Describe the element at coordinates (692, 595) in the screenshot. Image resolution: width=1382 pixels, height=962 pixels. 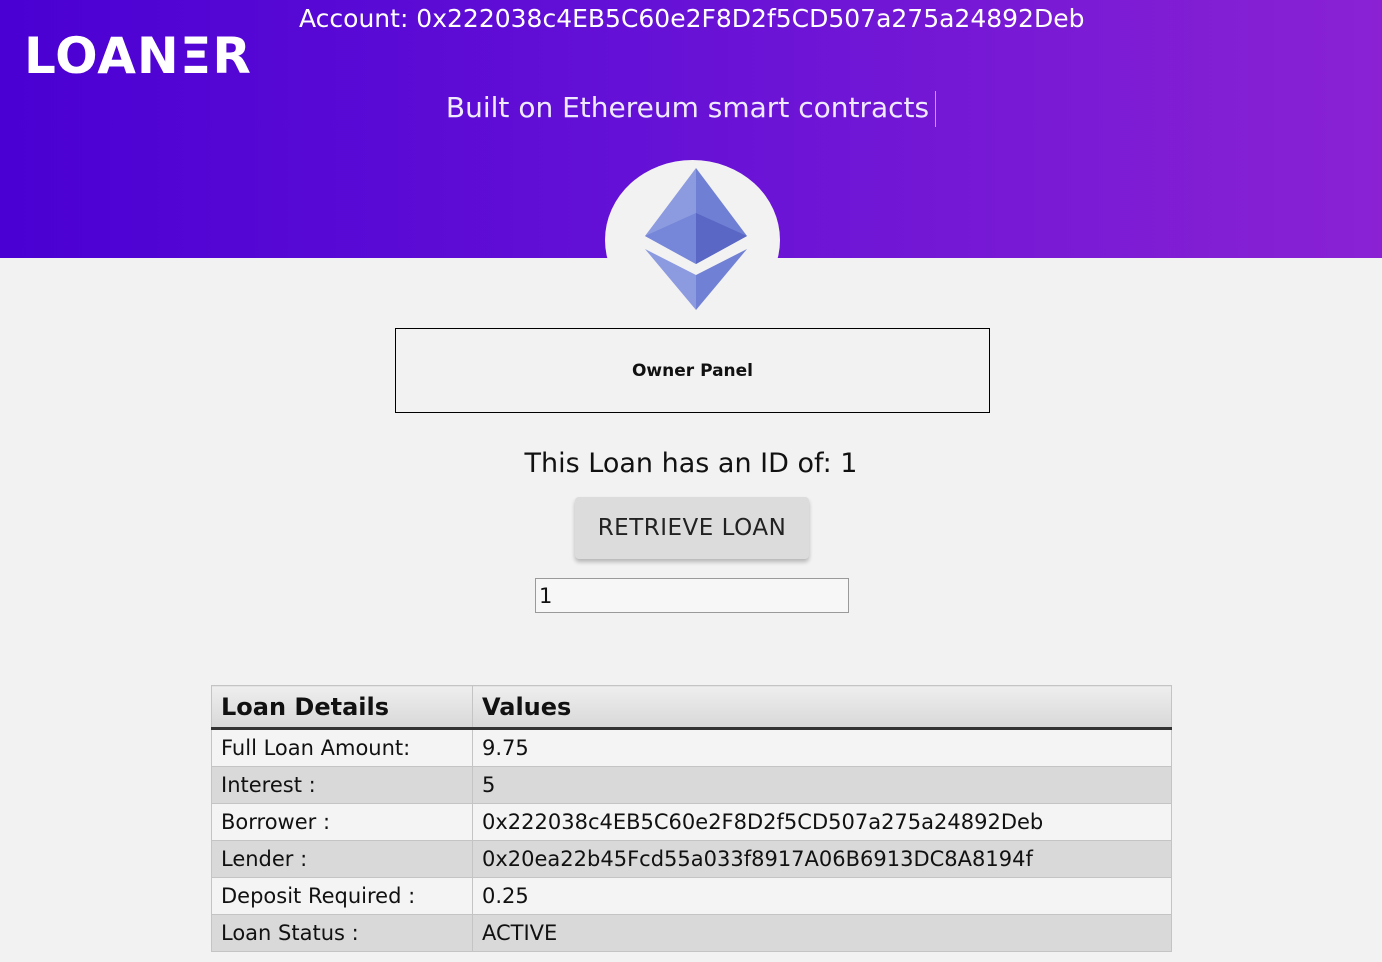
I see `loan-id-input` at that location.